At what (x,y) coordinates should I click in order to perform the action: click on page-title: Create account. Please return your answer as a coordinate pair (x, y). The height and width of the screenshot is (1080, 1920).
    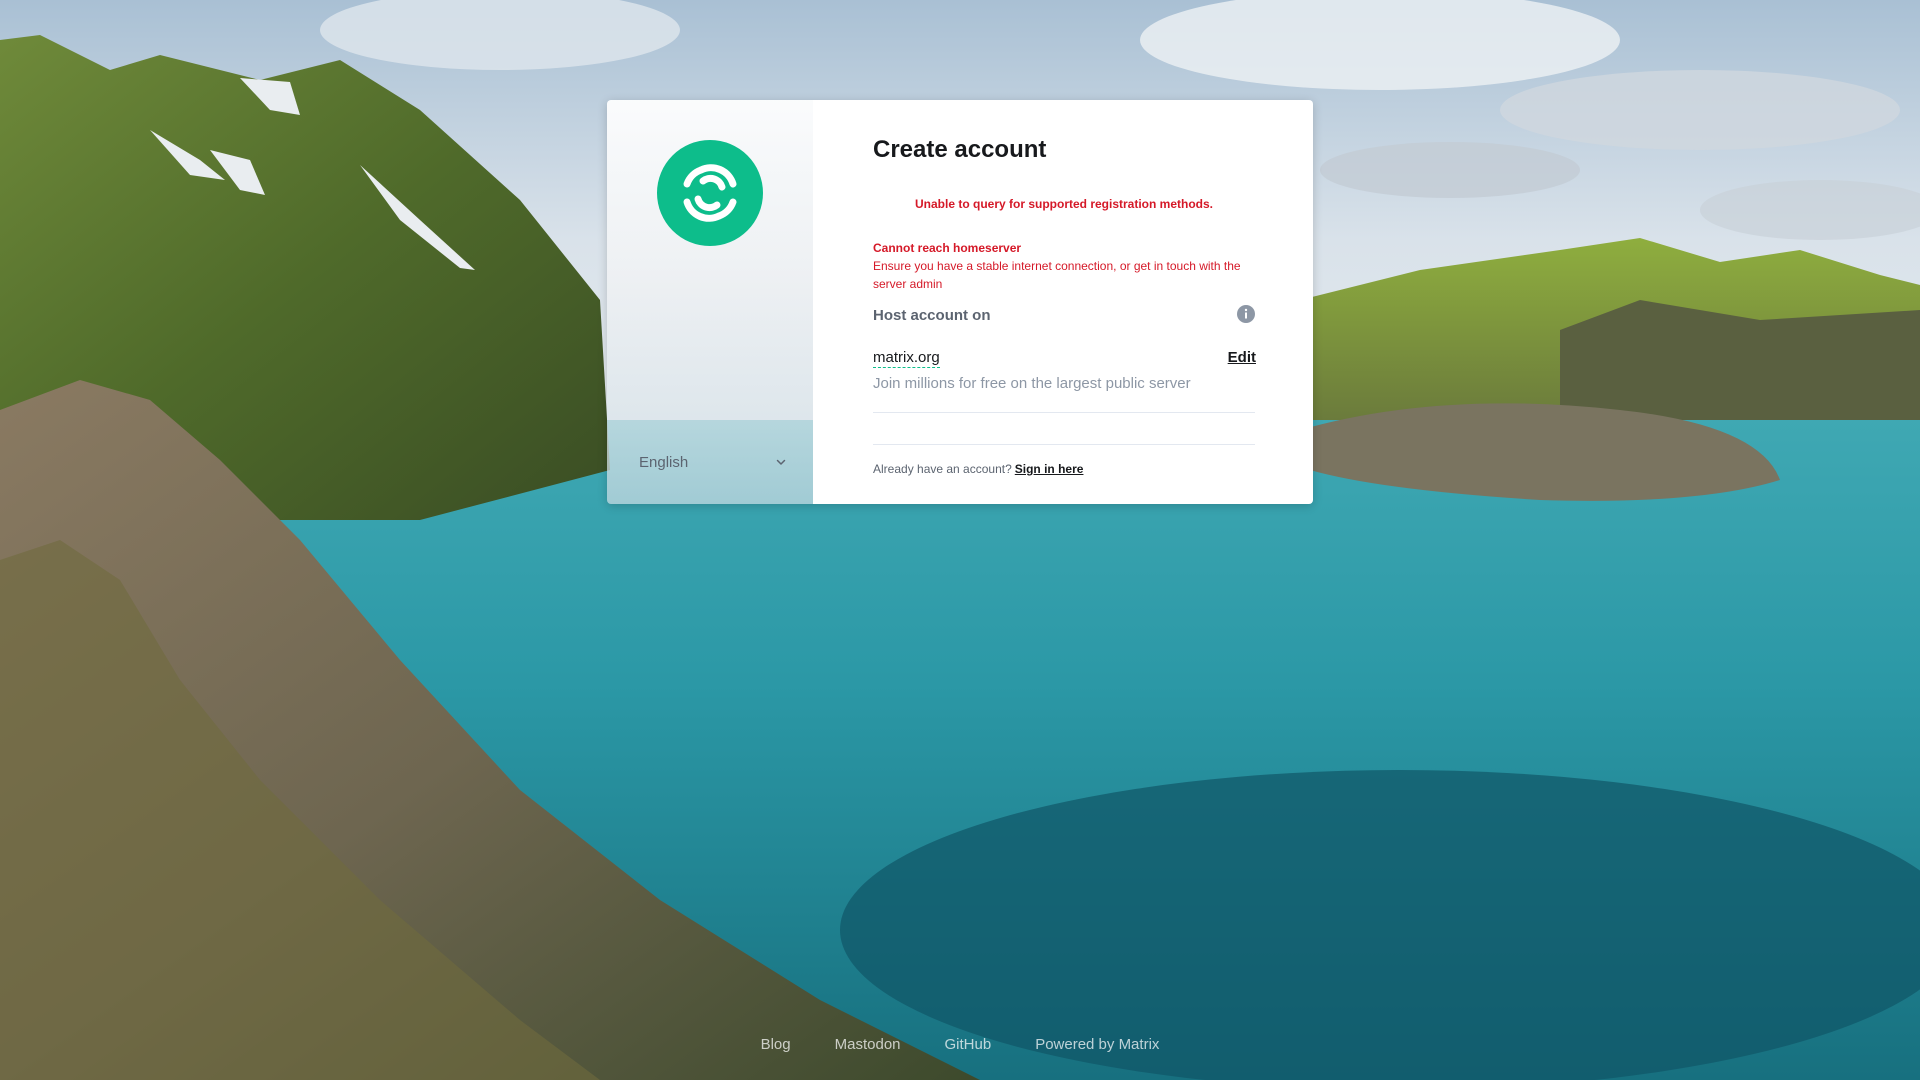
    Looking at the image, I should click on (960, 149).